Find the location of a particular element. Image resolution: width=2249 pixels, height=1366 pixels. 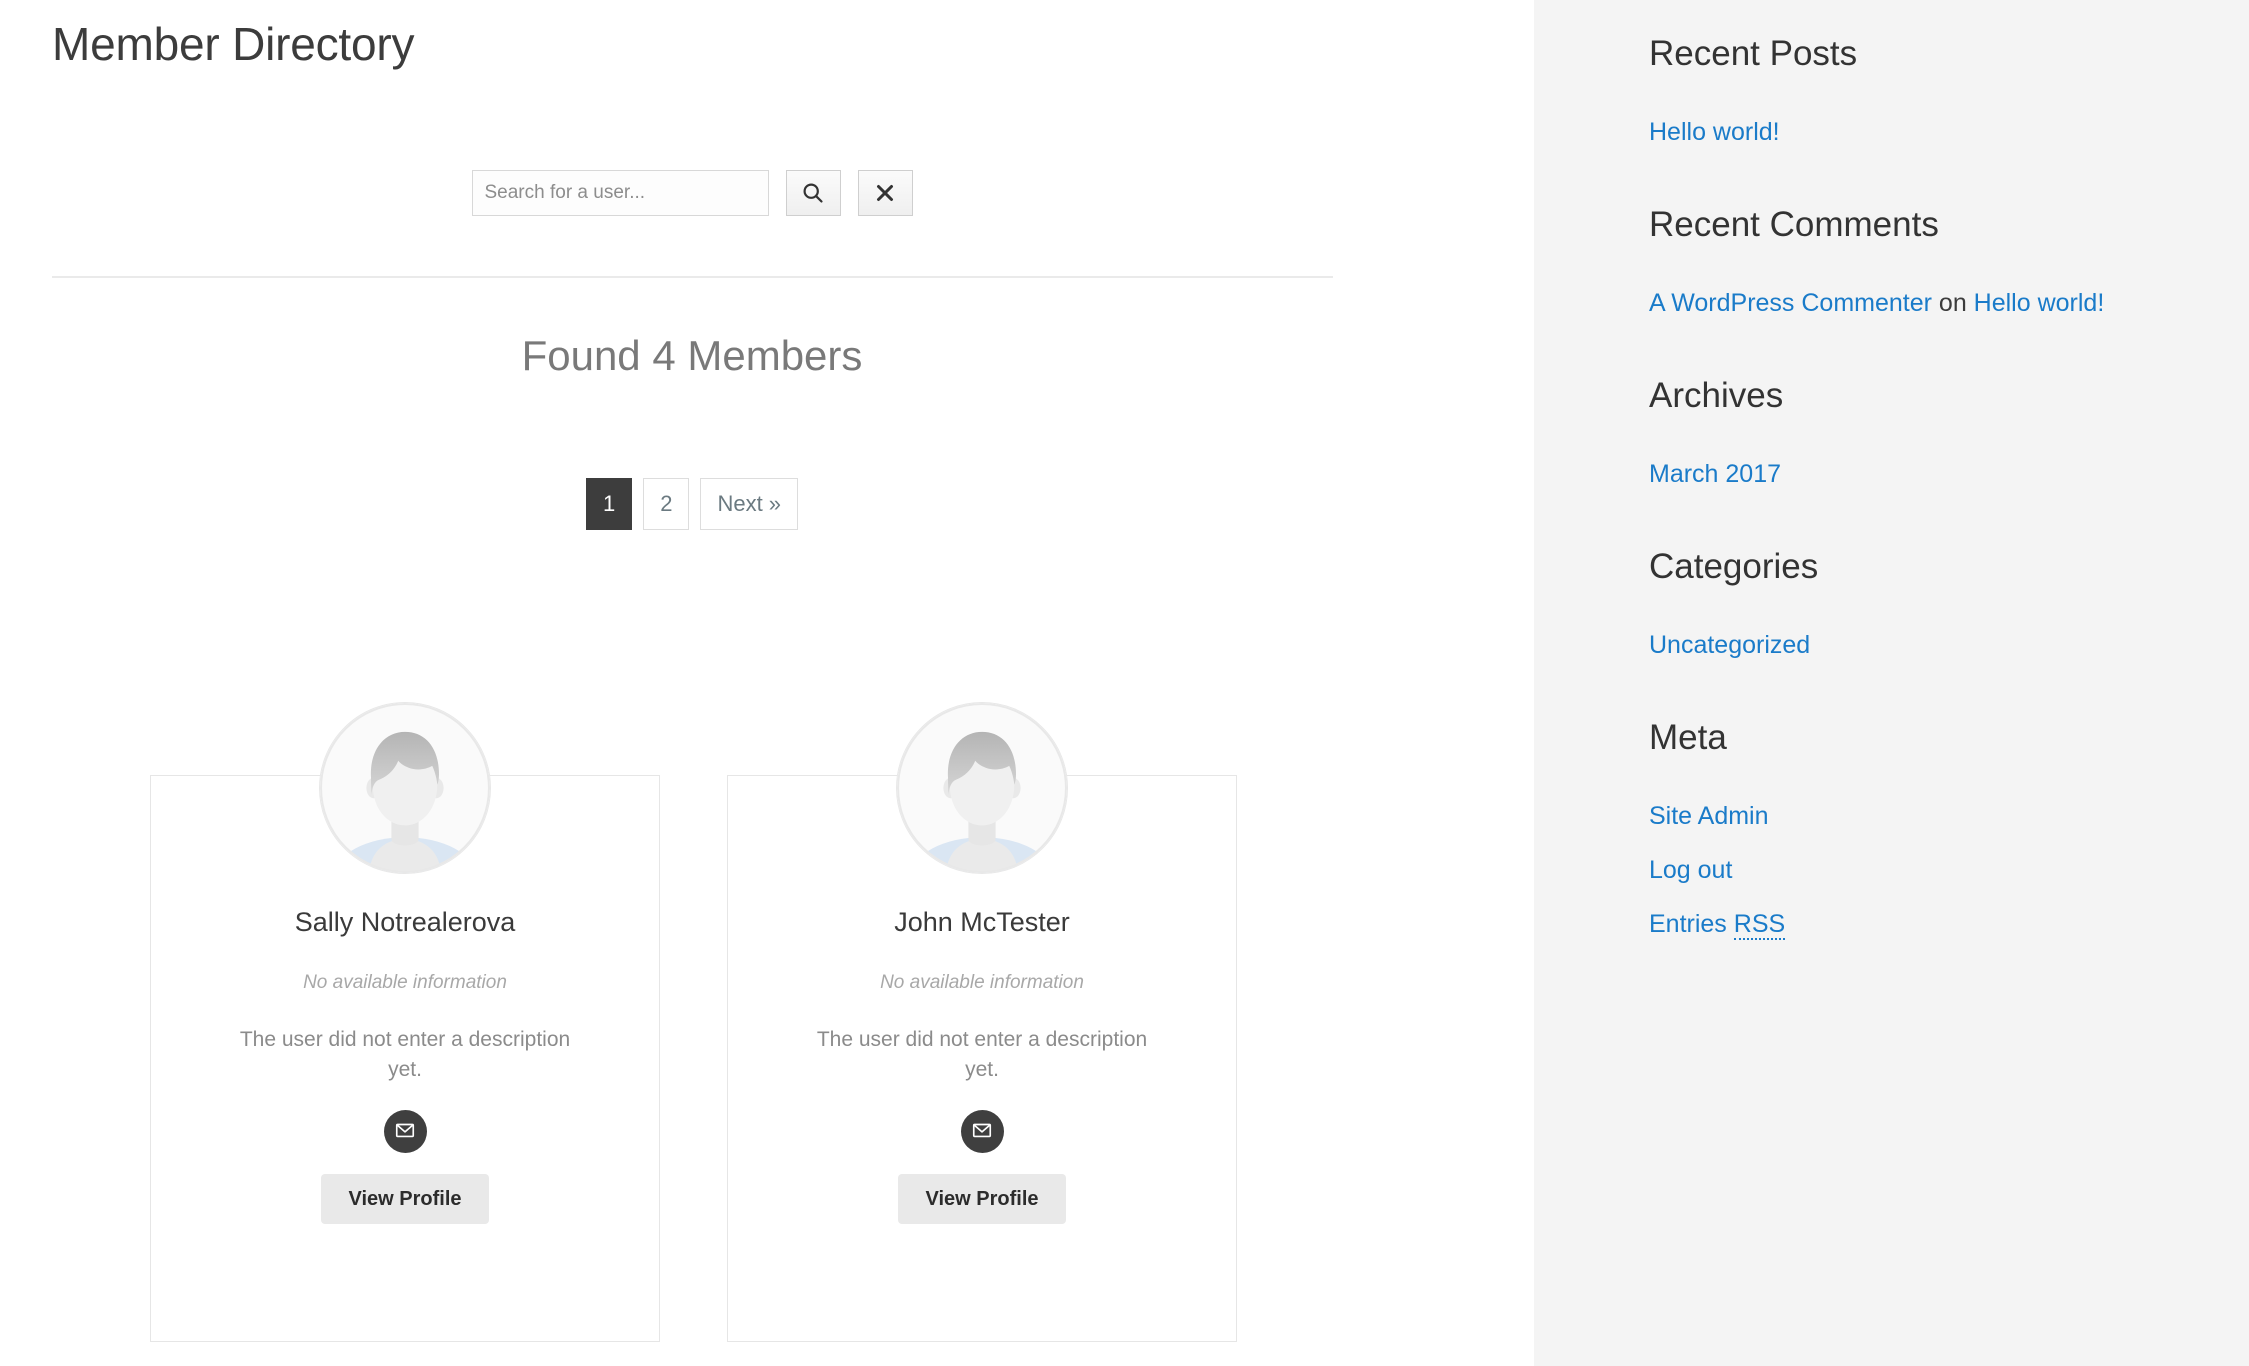

list-item: Log out is located at coordinates (1919, 870).